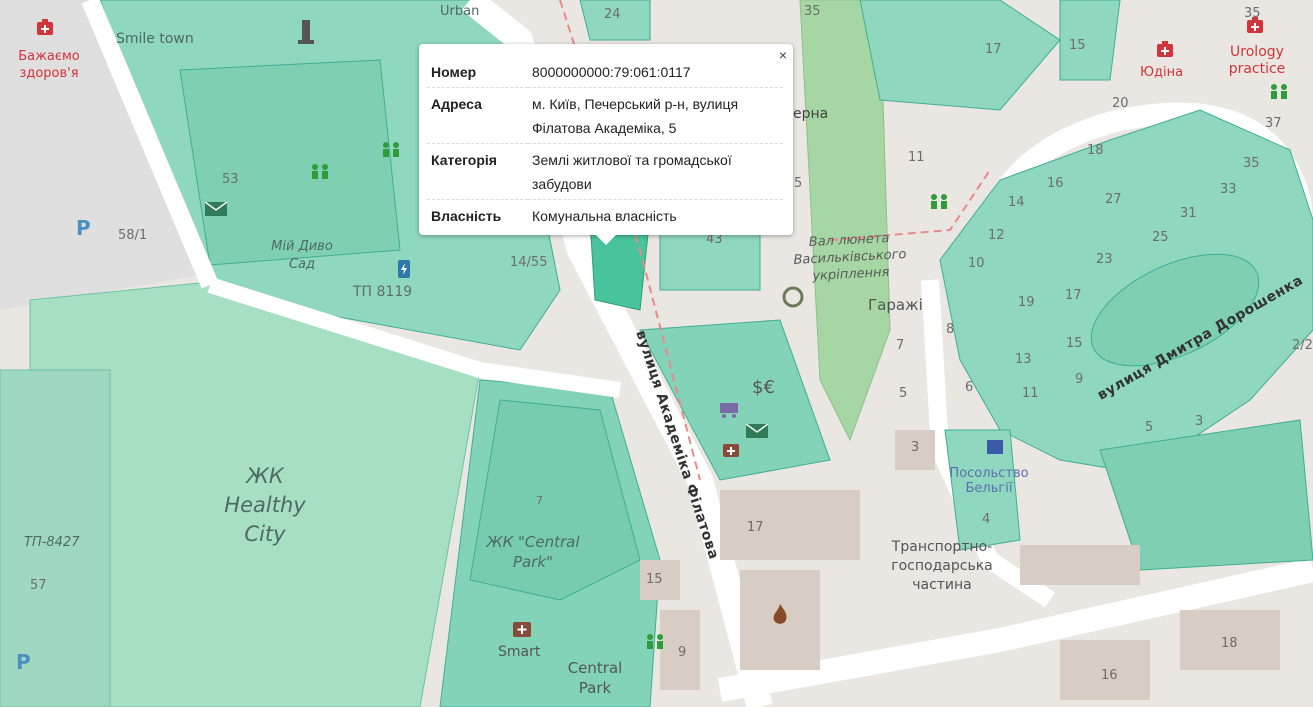  Describe the element at coordinates (729, 409) in the screenshot. I see `shop-icon` at that location.